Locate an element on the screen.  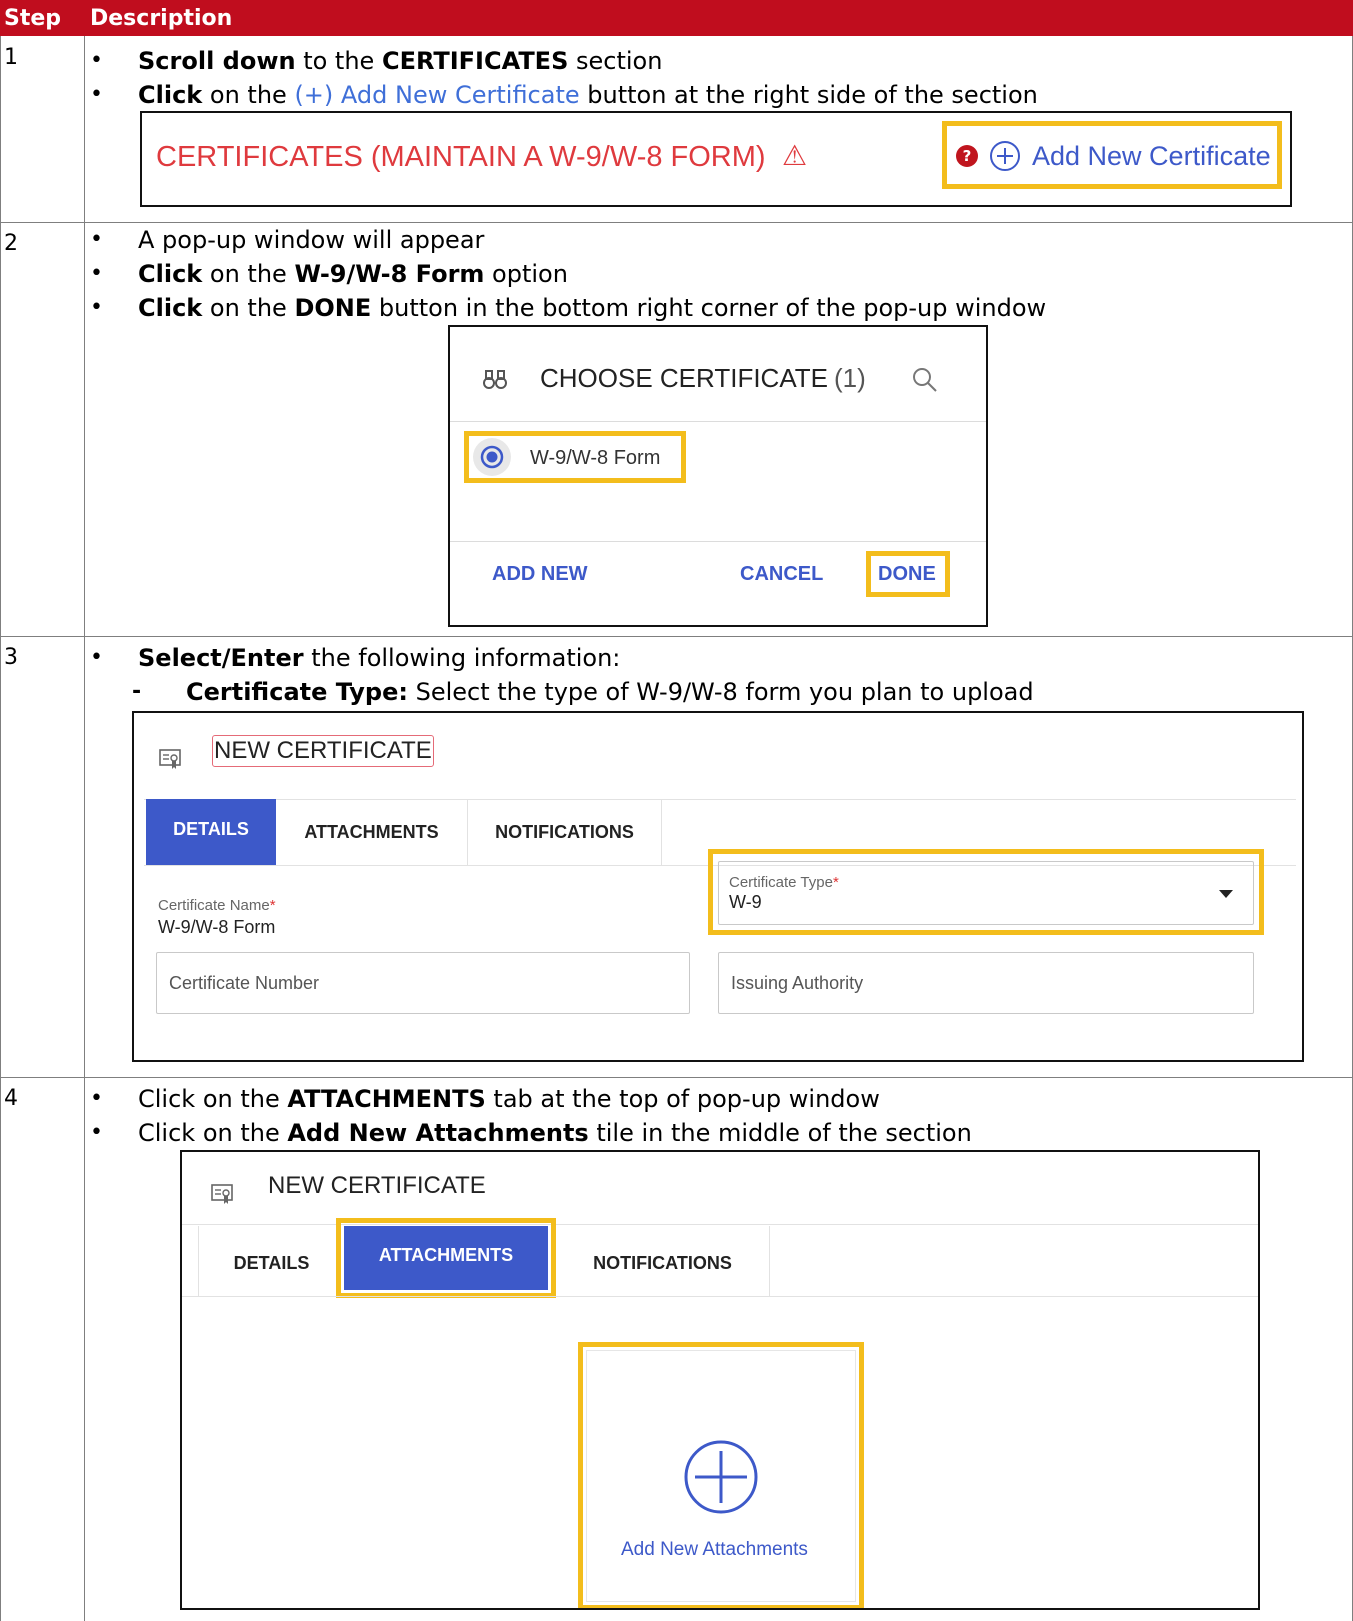
text-run: Select/Enter is located at coordinates (221, 658).